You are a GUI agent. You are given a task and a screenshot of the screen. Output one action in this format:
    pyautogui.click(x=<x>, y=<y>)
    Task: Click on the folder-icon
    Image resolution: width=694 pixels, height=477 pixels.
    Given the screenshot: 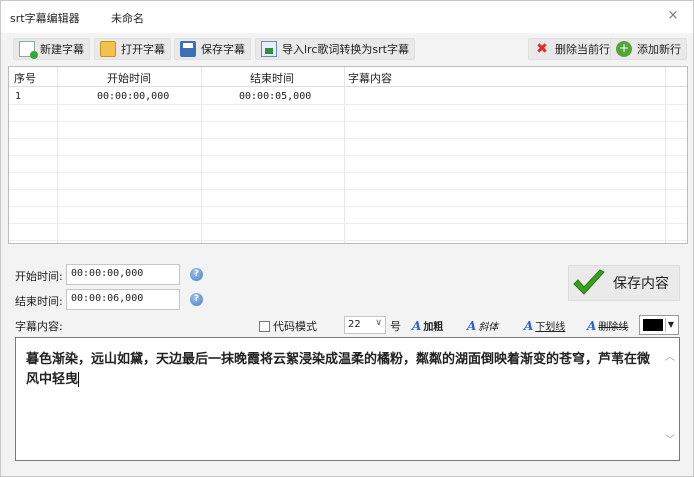 What is the action you would take?
    pyautogui.click(x=108, y=49)
    